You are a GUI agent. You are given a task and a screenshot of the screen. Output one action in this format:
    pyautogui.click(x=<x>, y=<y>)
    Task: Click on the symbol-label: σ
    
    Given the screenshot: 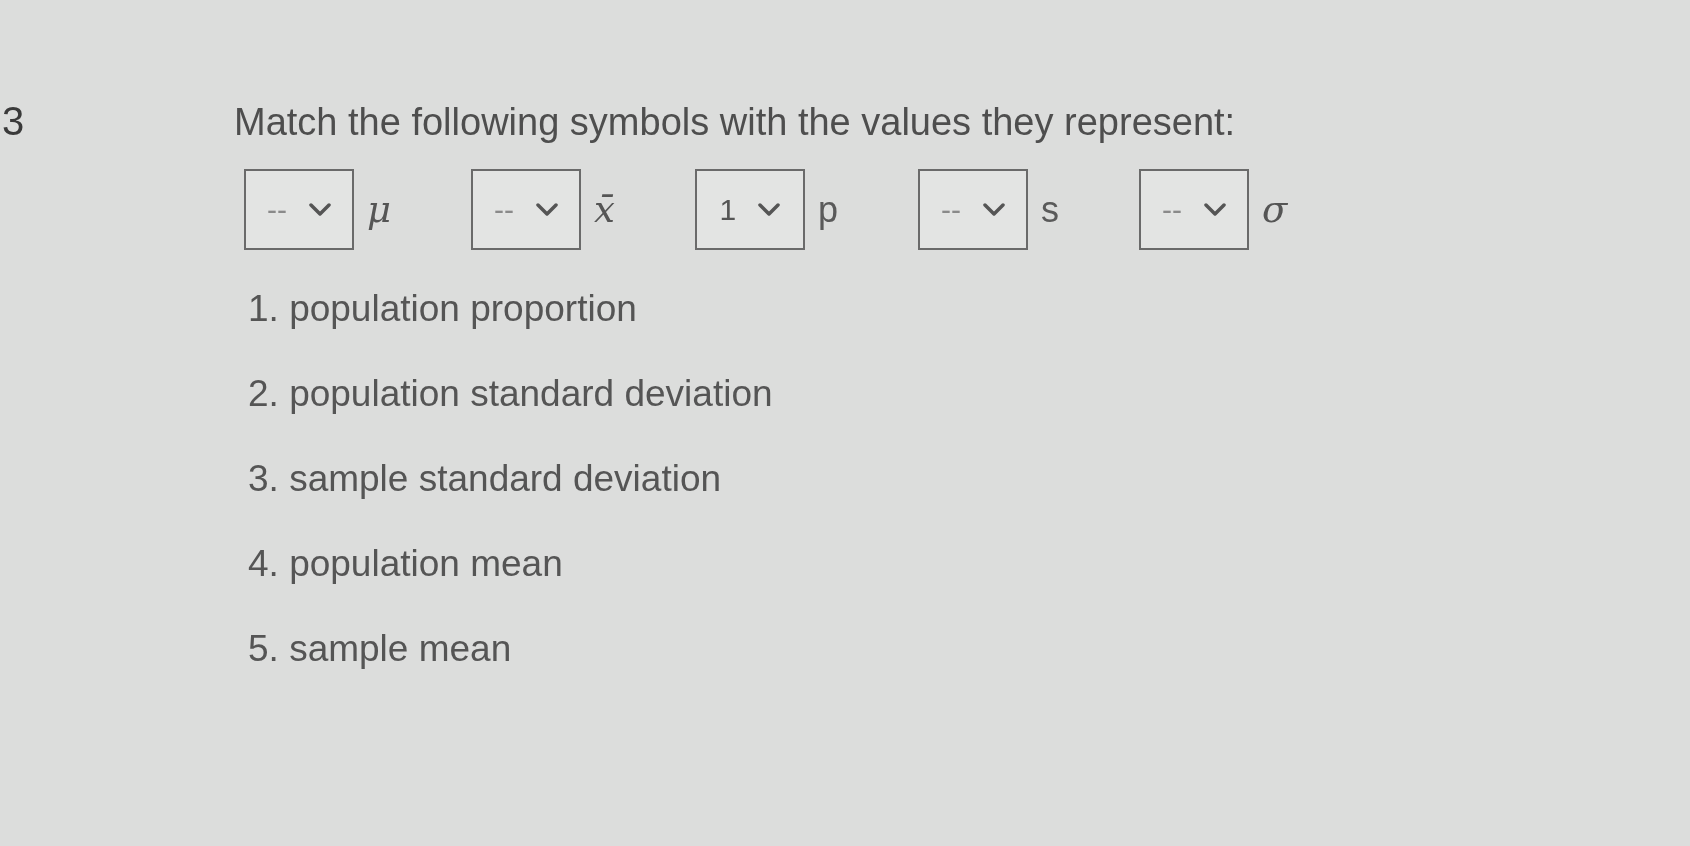 What is the action you would take?
    pyautogui.click(x=1274, y=209)
    